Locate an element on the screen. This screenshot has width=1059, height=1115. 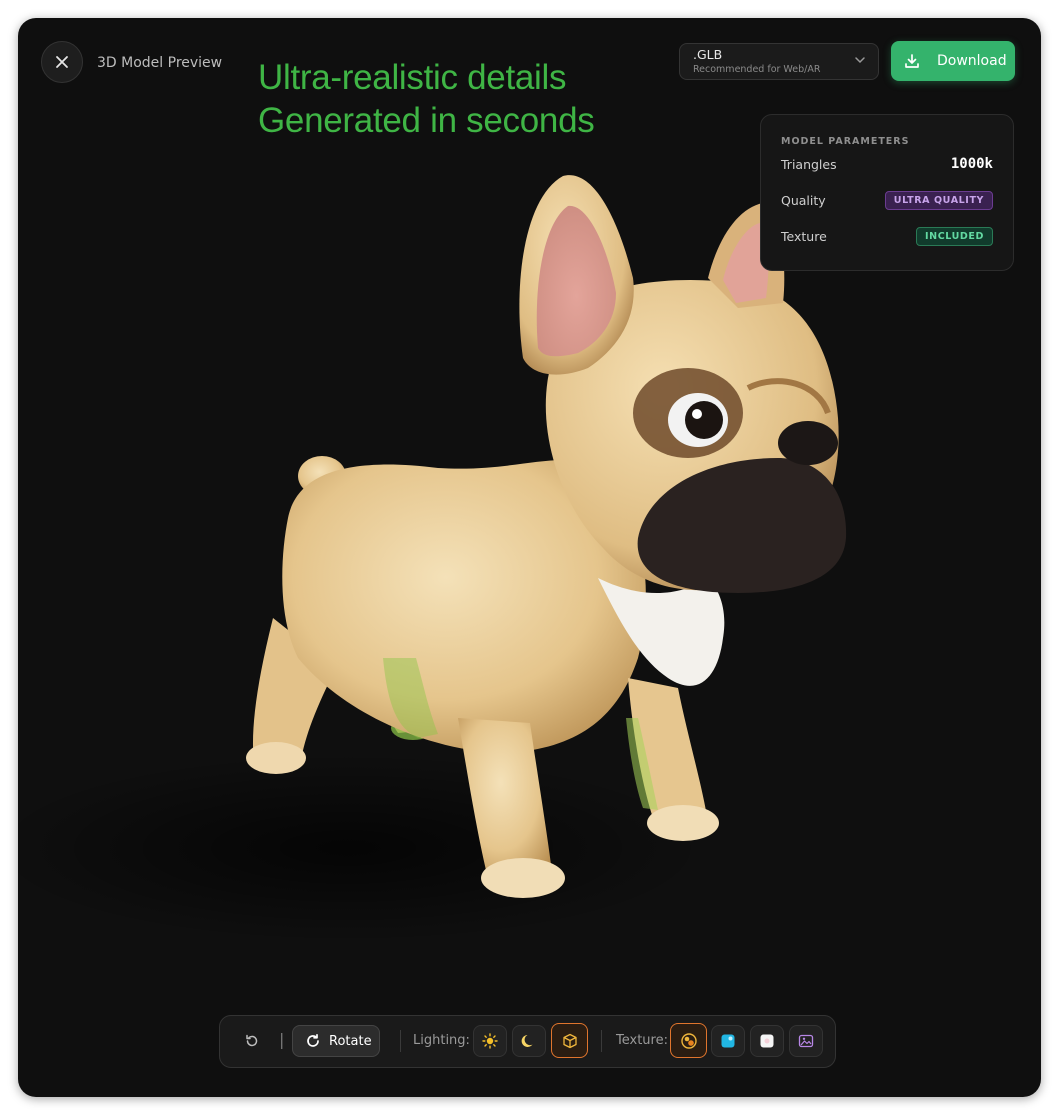
moon-icon is located at coordinates (527, 1041).